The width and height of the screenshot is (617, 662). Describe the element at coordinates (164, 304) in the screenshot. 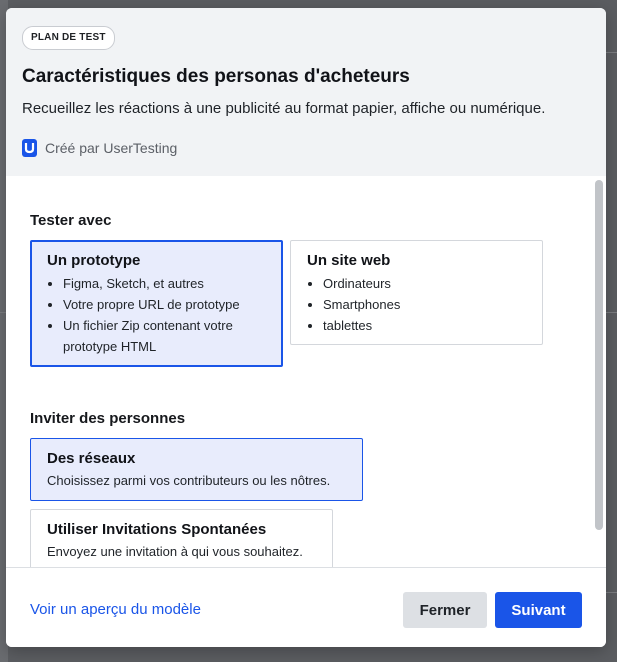

I see `list-item: Votre propre URL de prototype` at that location.